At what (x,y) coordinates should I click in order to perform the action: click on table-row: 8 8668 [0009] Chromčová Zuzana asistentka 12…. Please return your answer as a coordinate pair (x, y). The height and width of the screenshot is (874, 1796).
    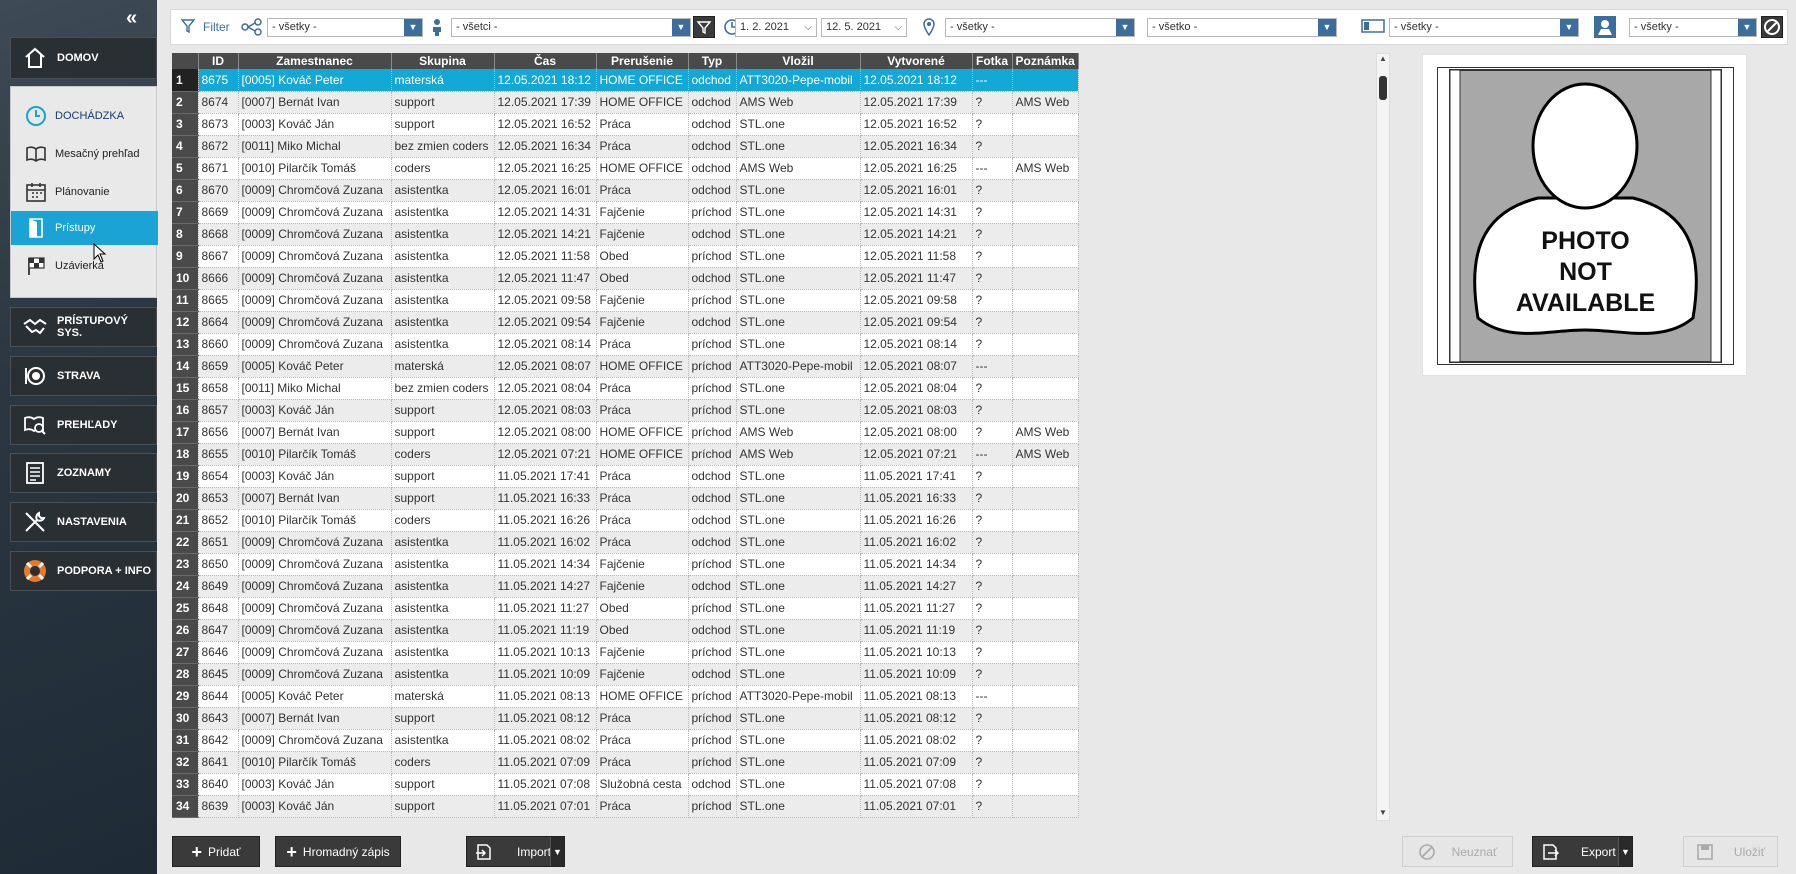
    Looking at the image, I should click on (625, 234).